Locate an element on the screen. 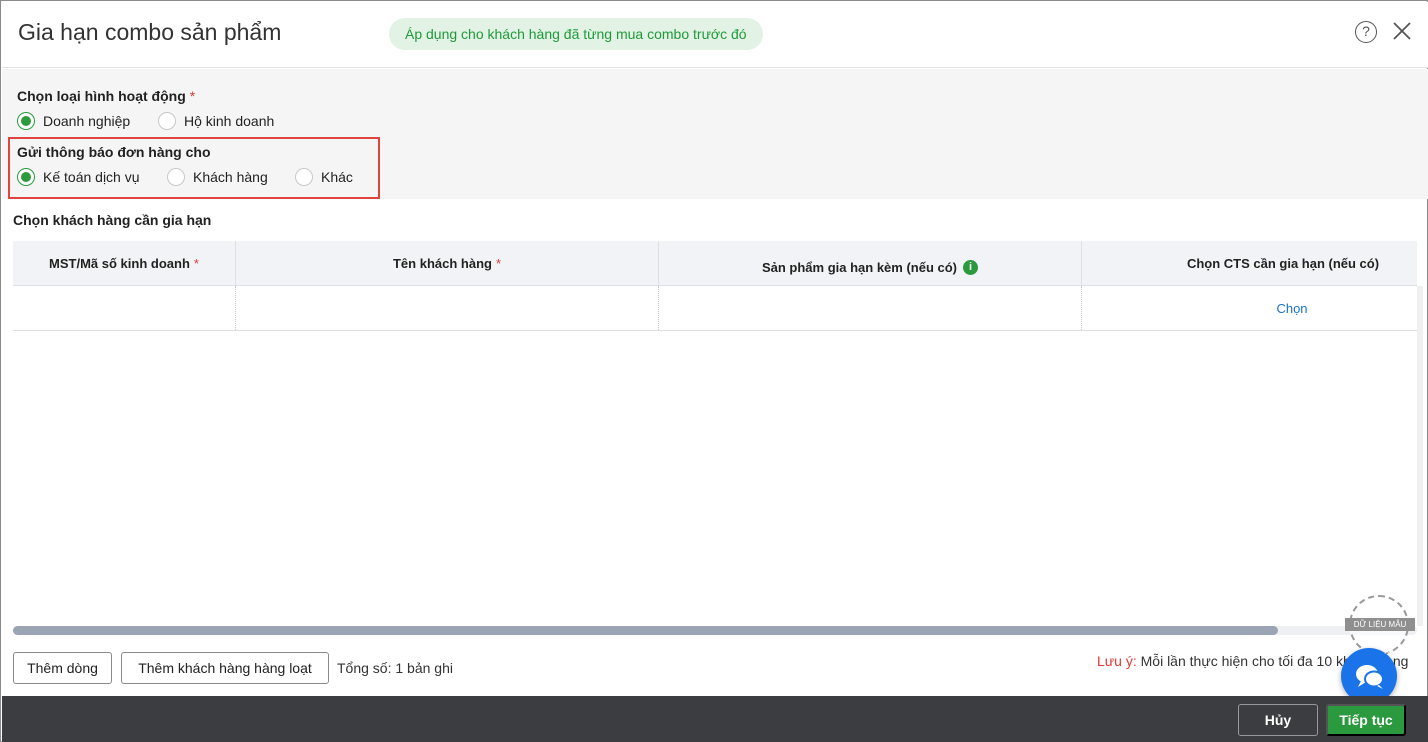  radio-business-household: Hộ kinh doanh is located at coordinates (216, 121).